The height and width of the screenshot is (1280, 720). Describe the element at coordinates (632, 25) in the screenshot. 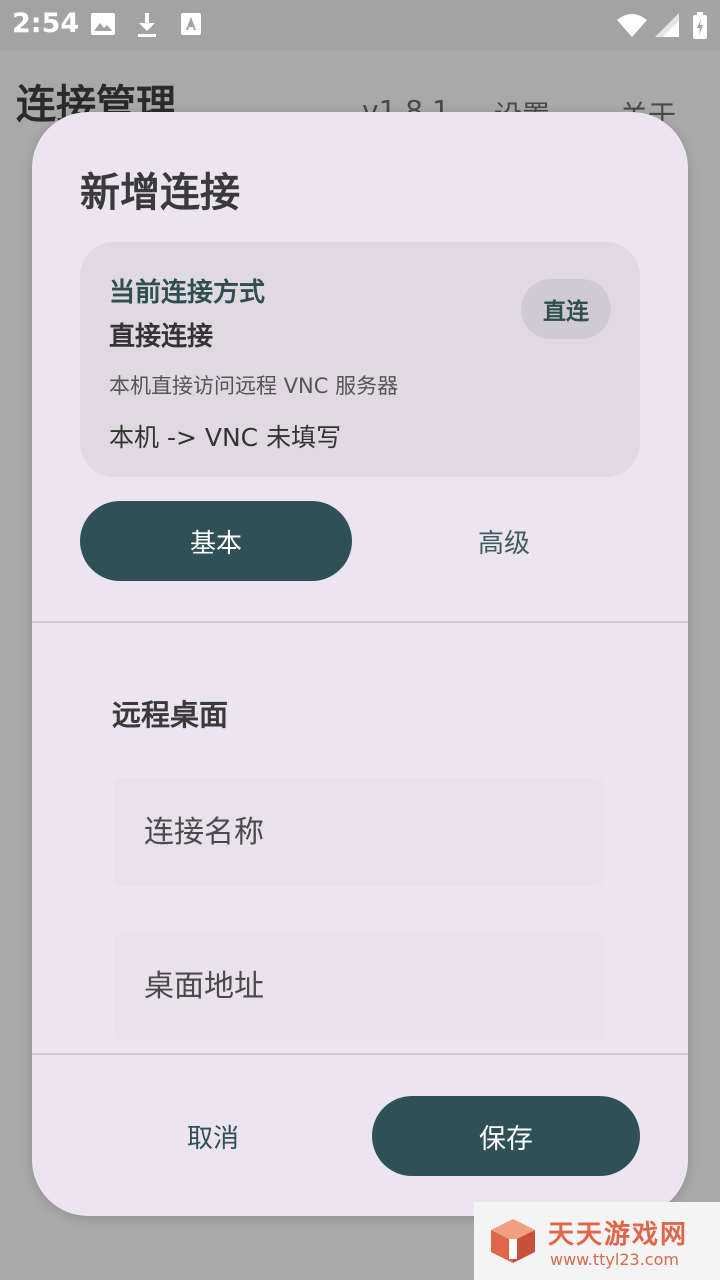

I see `wifi-icon` at that location.